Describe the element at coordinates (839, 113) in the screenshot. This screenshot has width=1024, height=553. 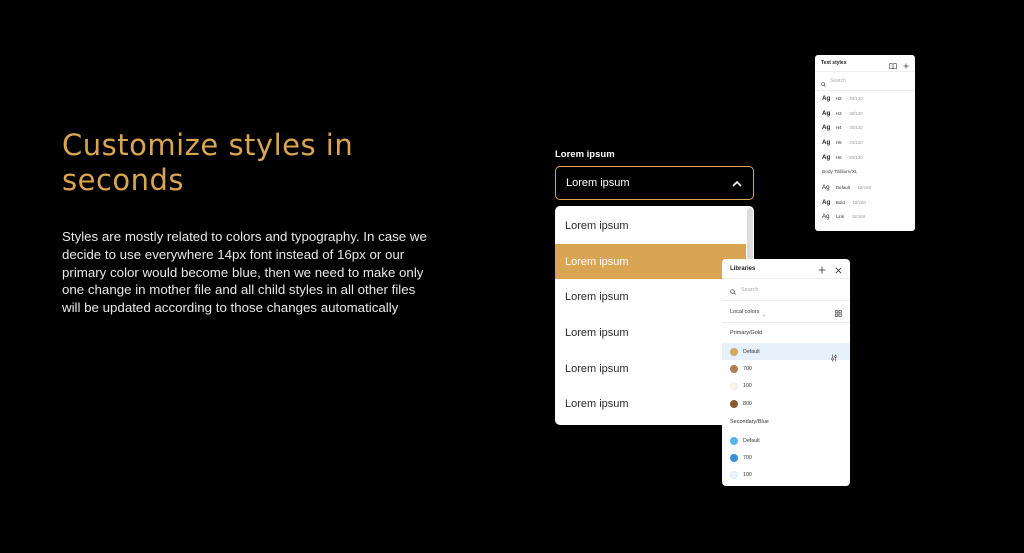
I see `style-name: H3` at that location.